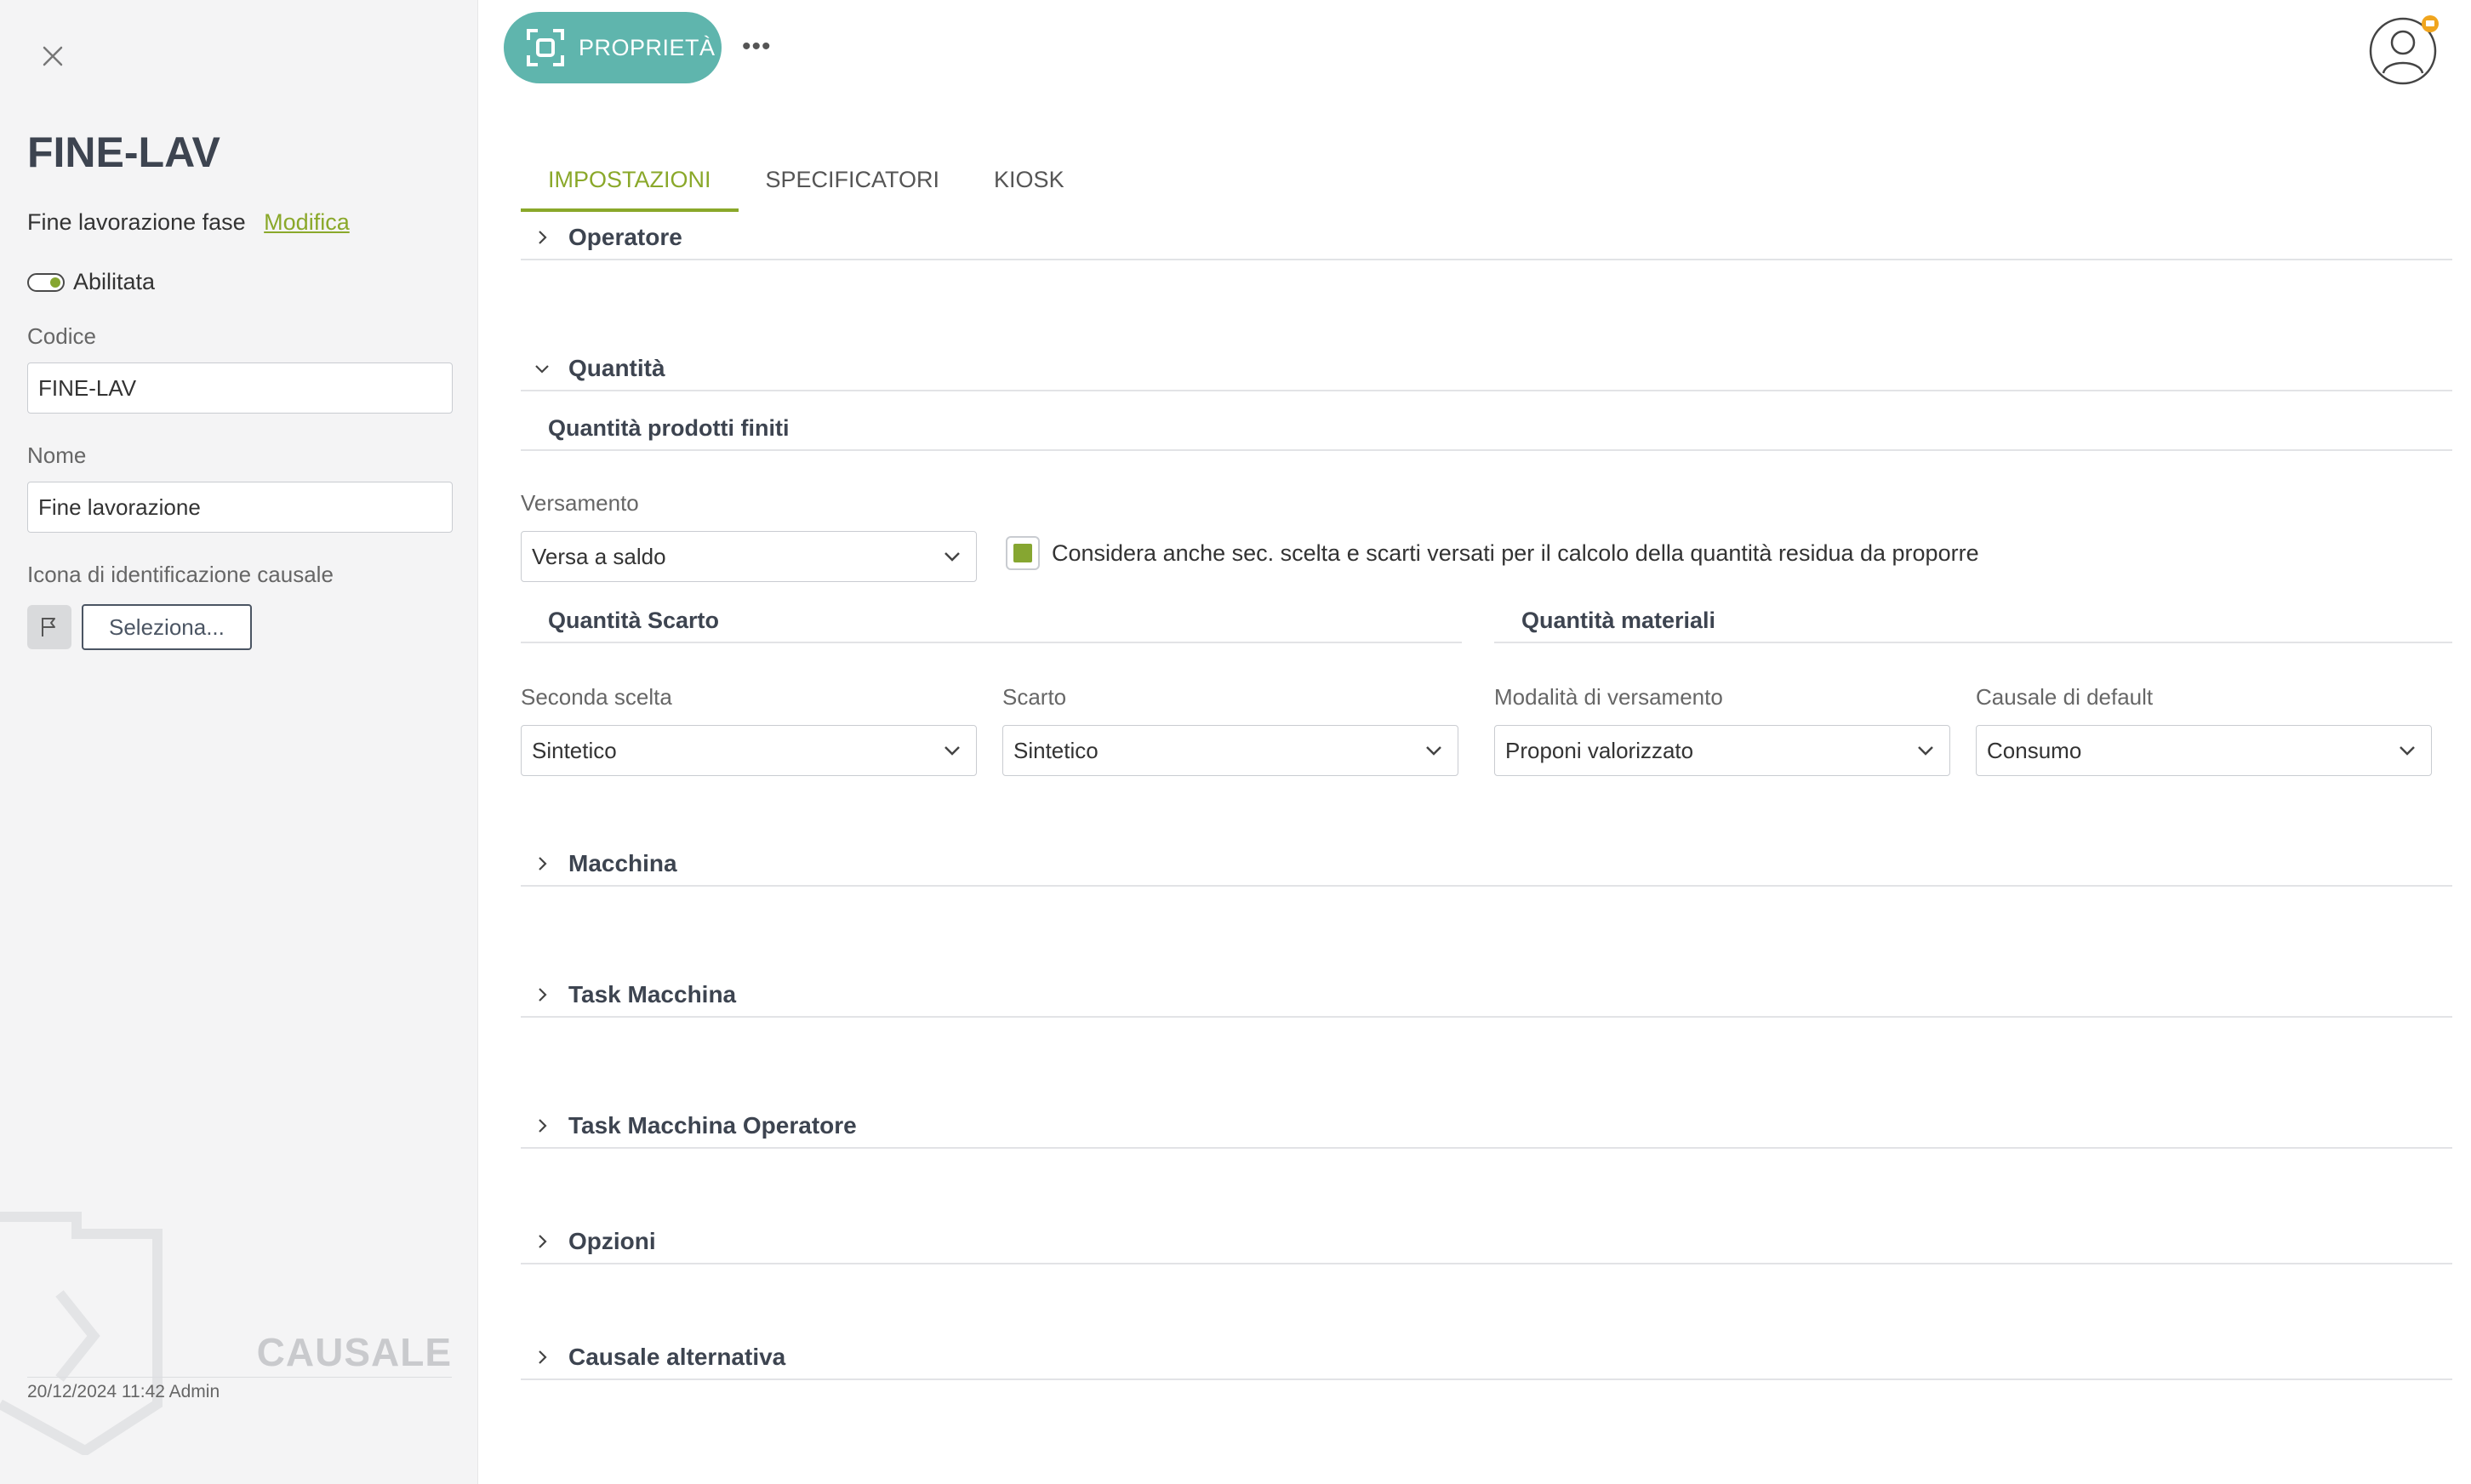 This screenshot has width=2471, height=1484. I want to click on enabled-toggle-label: Abilitata, so click(114, 281).